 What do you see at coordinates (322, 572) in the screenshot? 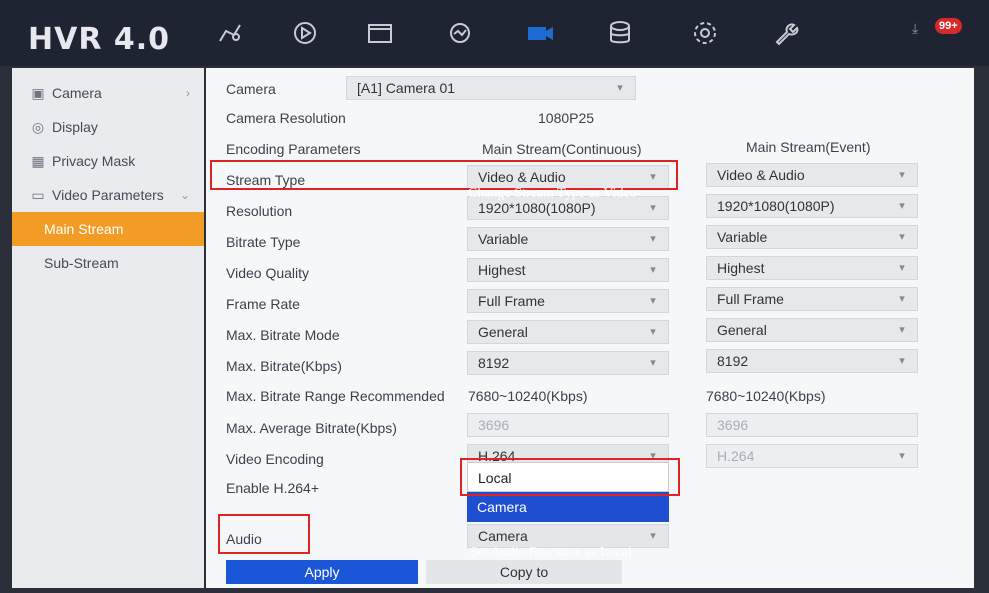
I see `apply-button: Apply` at bounding box center [322, 572].